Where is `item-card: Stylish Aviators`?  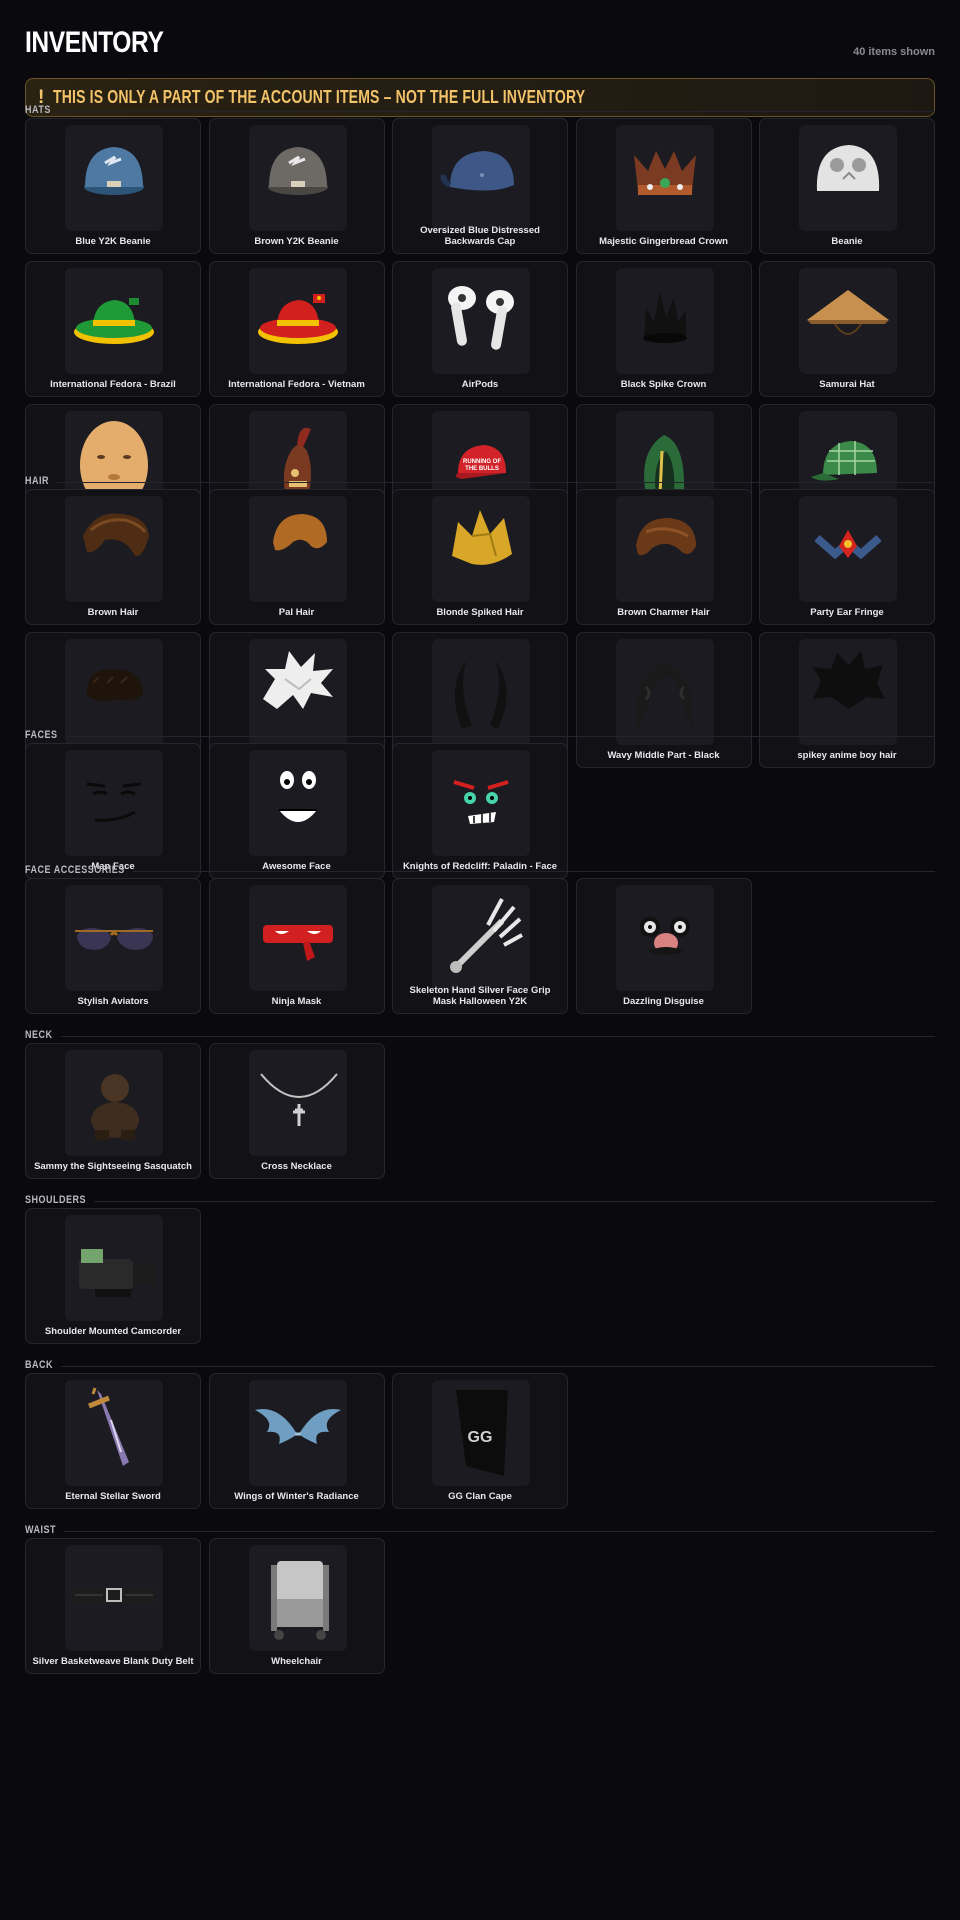
item-card: Stylish Aviators is located at coordinates (113, 946).